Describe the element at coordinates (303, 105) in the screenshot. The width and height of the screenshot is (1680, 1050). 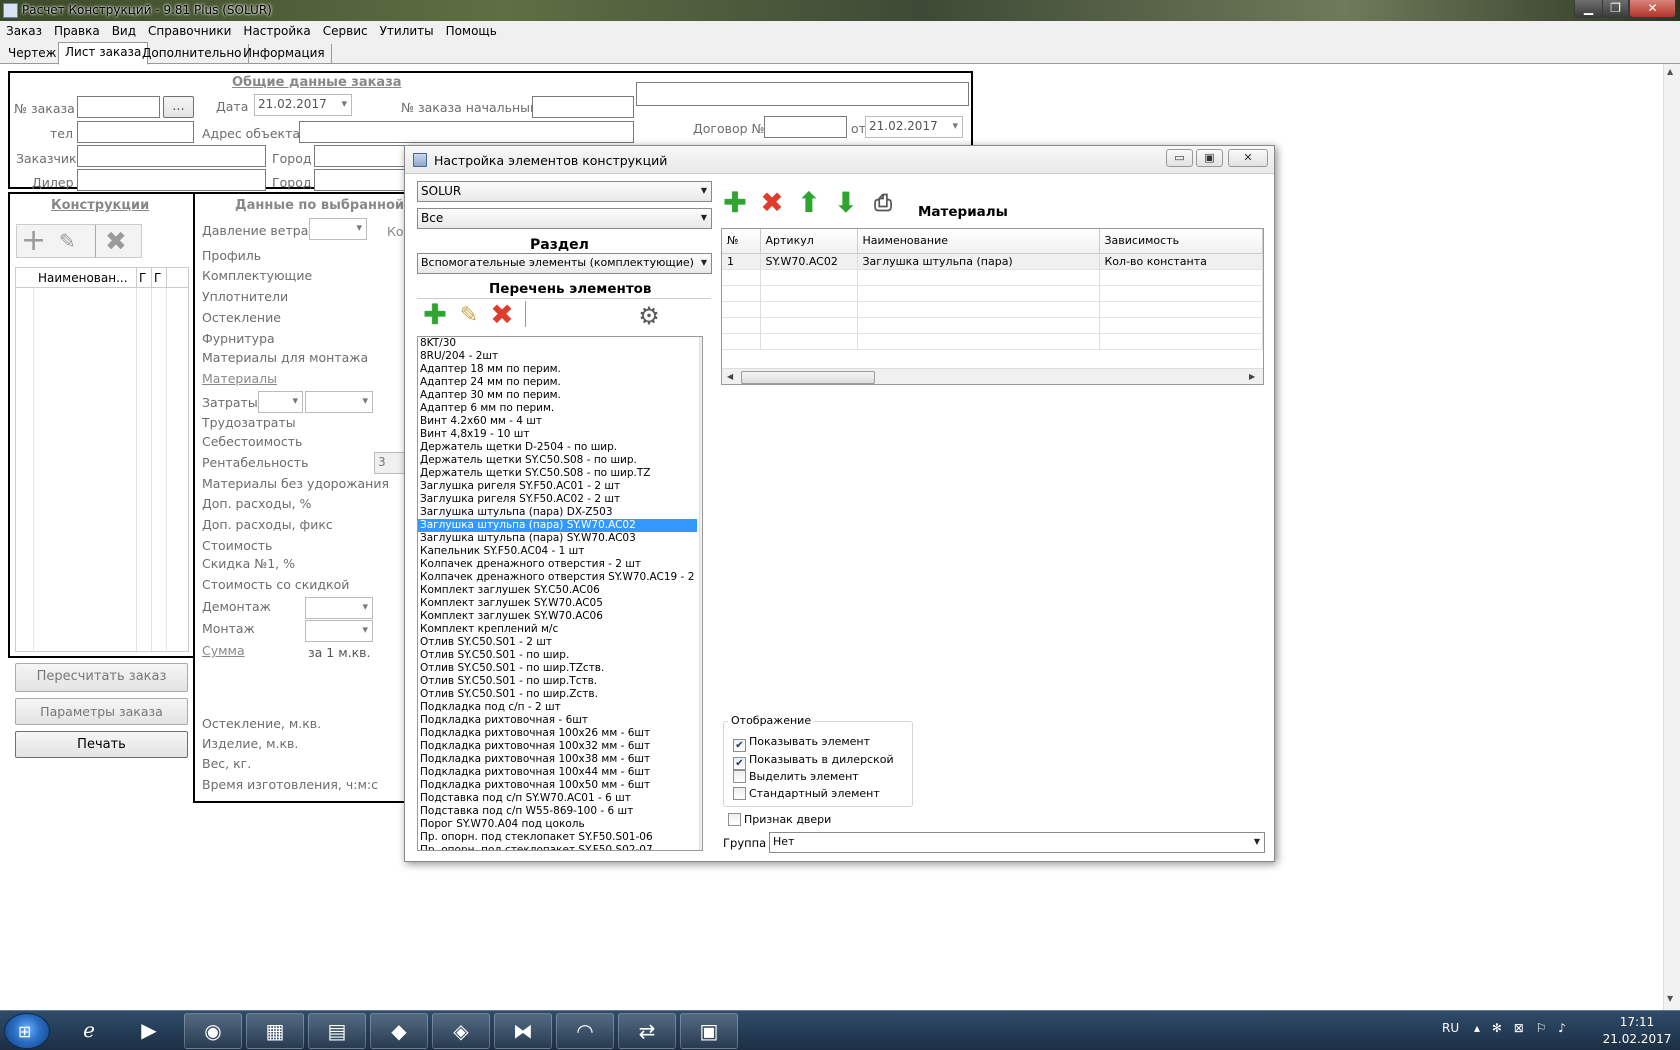
I see `date-picker: 21.02.2017` at that location.